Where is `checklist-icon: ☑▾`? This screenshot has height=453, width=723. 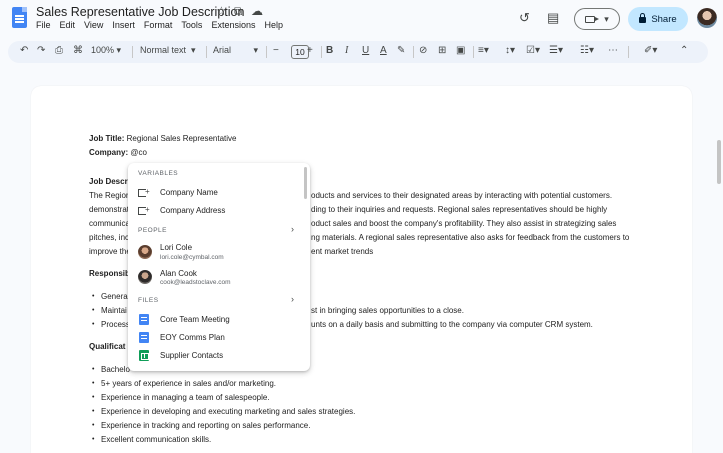 checklist-icon: ☑▾ is located at coordinates (533, 50).